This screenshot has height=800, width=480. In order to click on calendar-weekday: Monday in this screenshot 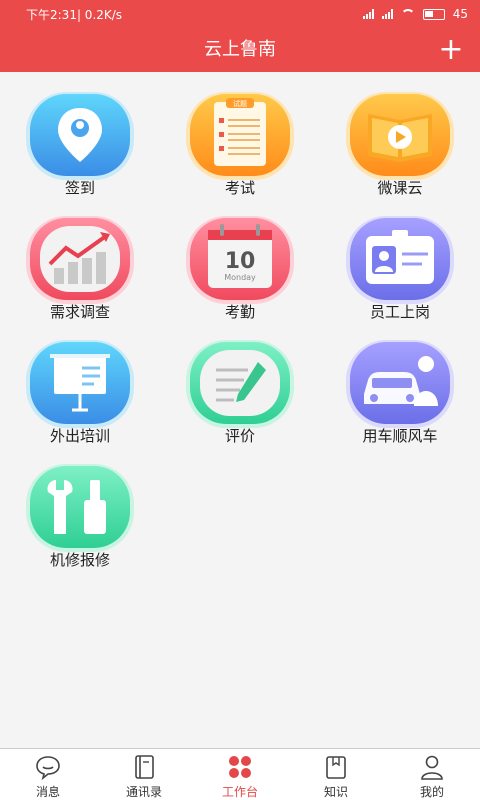, I will do `click(240, 277)`.